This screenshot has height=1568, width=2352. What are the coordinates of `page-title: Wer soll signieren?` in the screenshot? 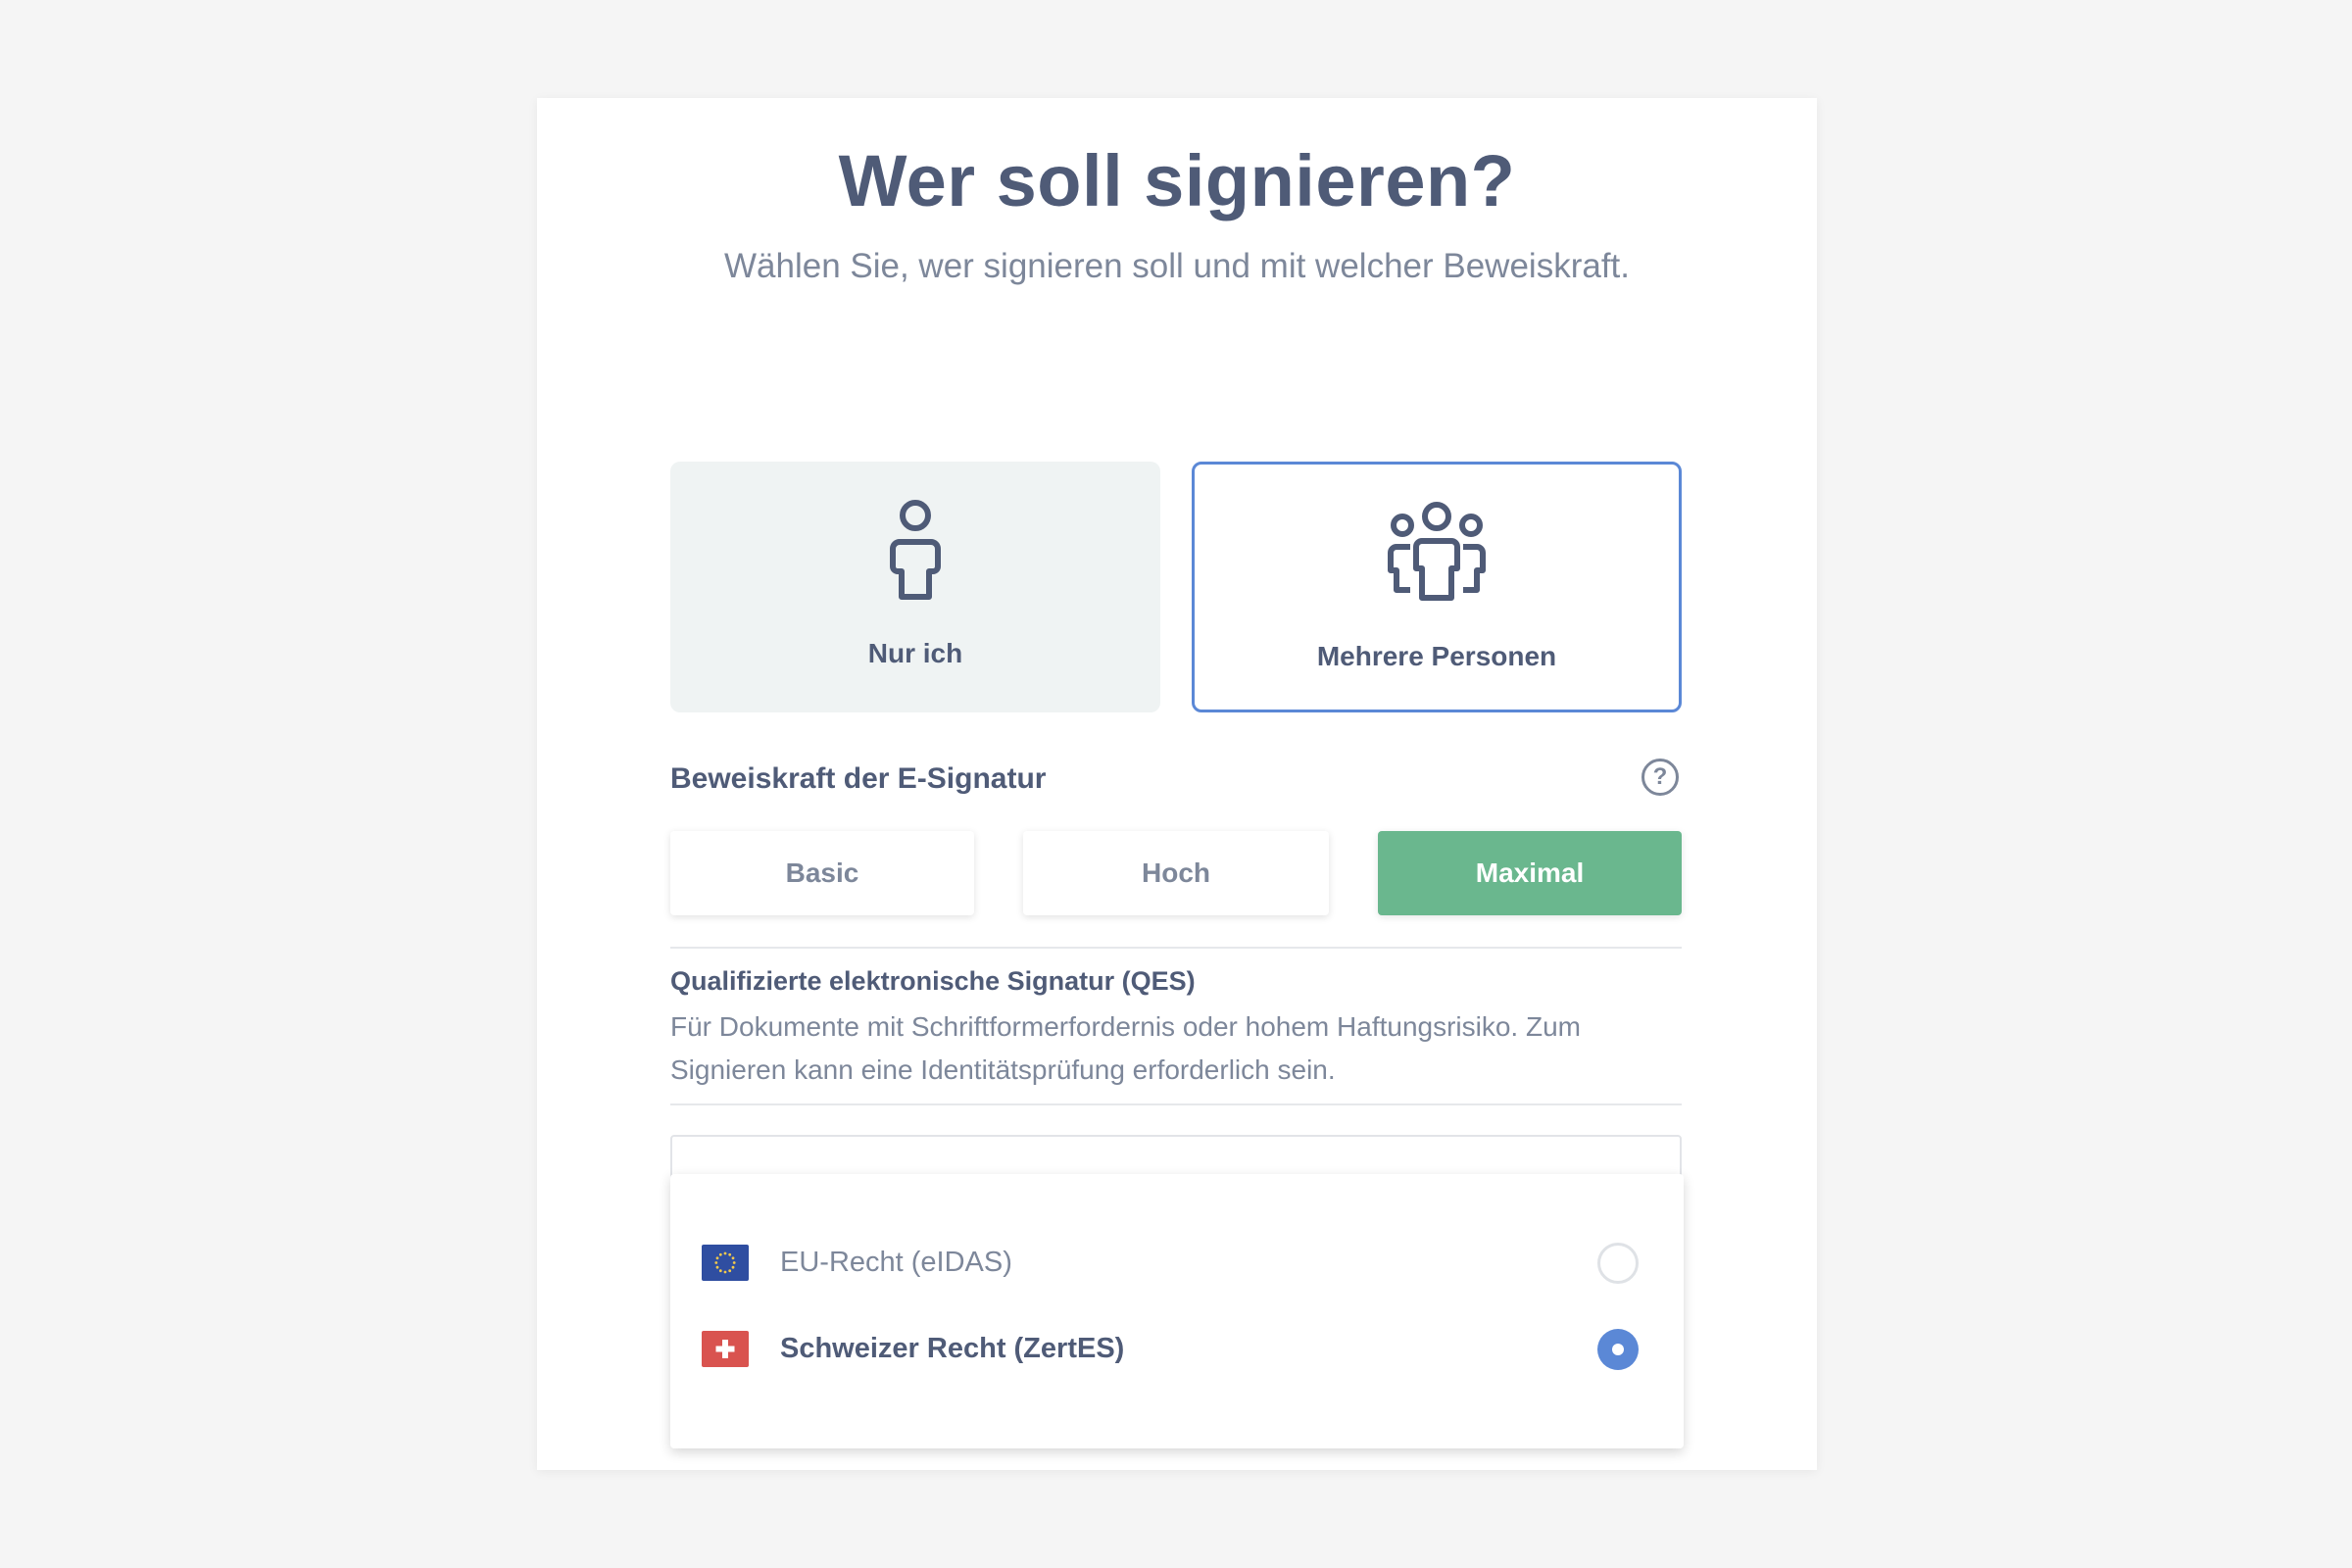 It's located at (1177, 180).